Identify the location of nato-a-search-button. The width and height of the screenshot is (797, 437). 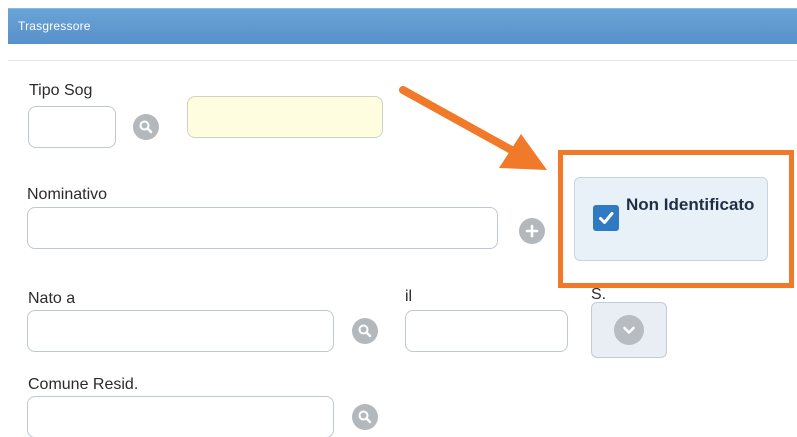
(365, 331).